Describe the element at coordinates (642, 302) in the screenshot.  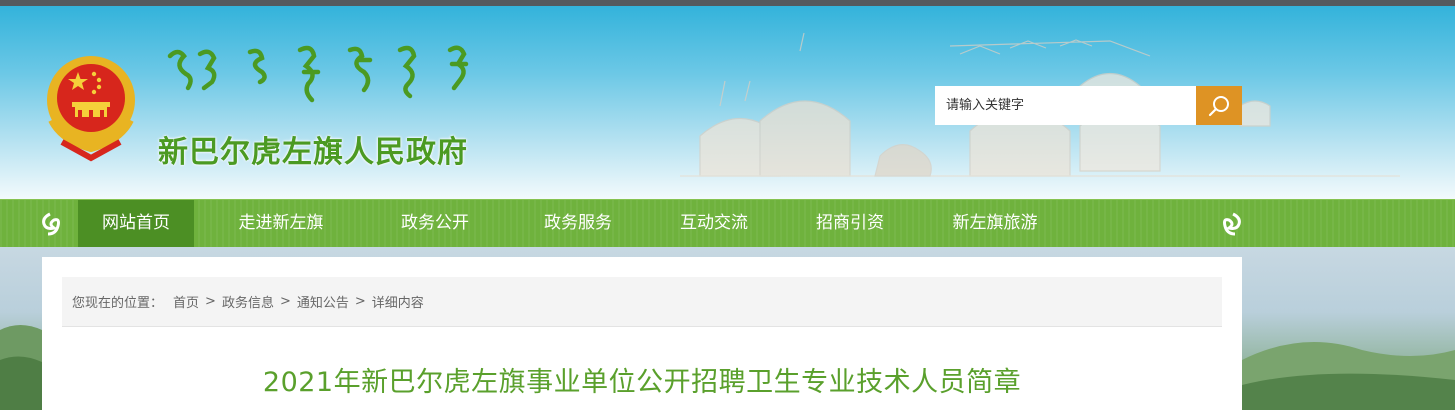
I see `breadcrumb: 您现在的位置： 首页 > 政务信息 > 通知公告 > 详细内容` at that location.